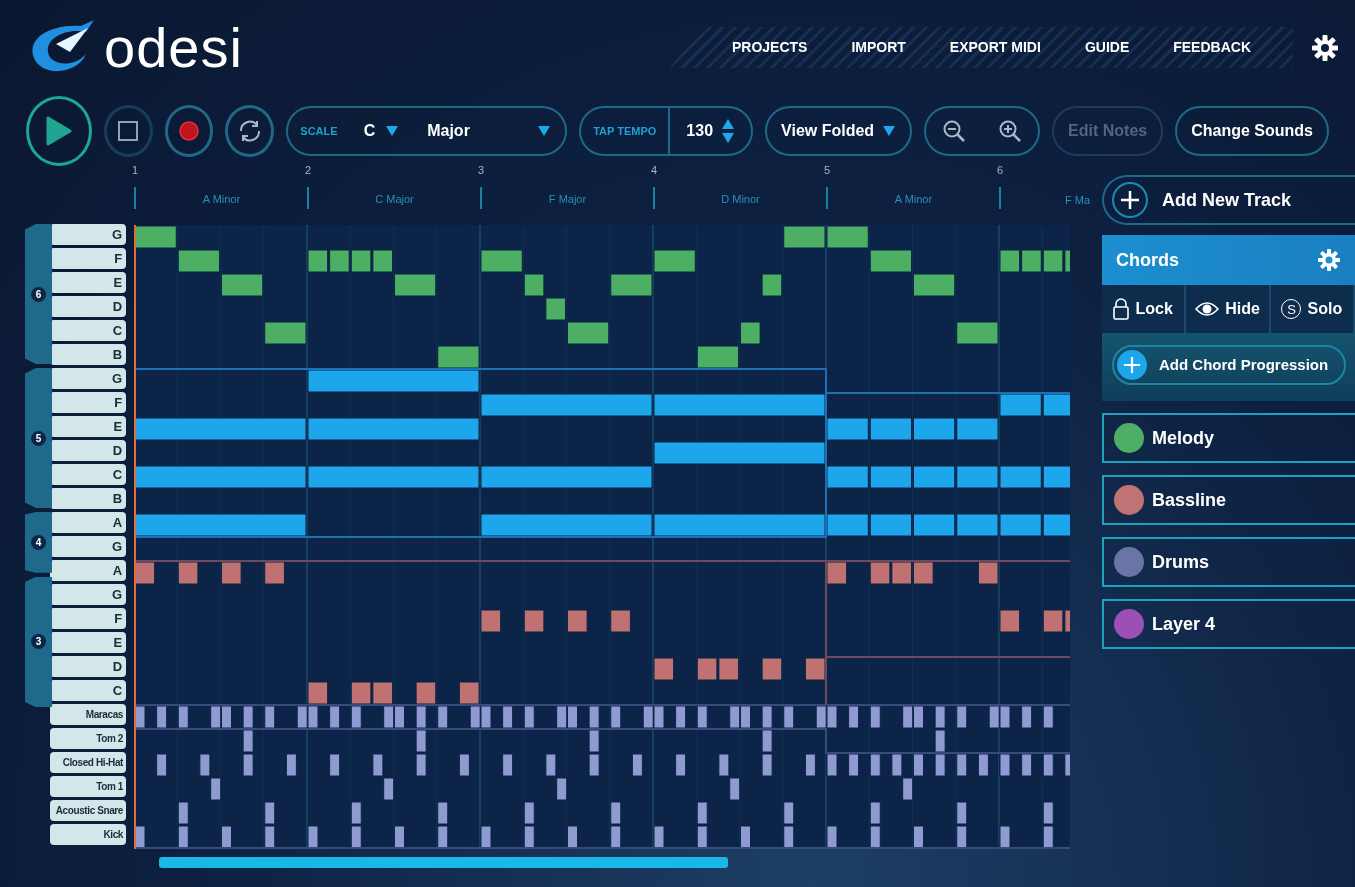 The image size is (1355, 887). I want to click on play-icon, so click(58, 131).